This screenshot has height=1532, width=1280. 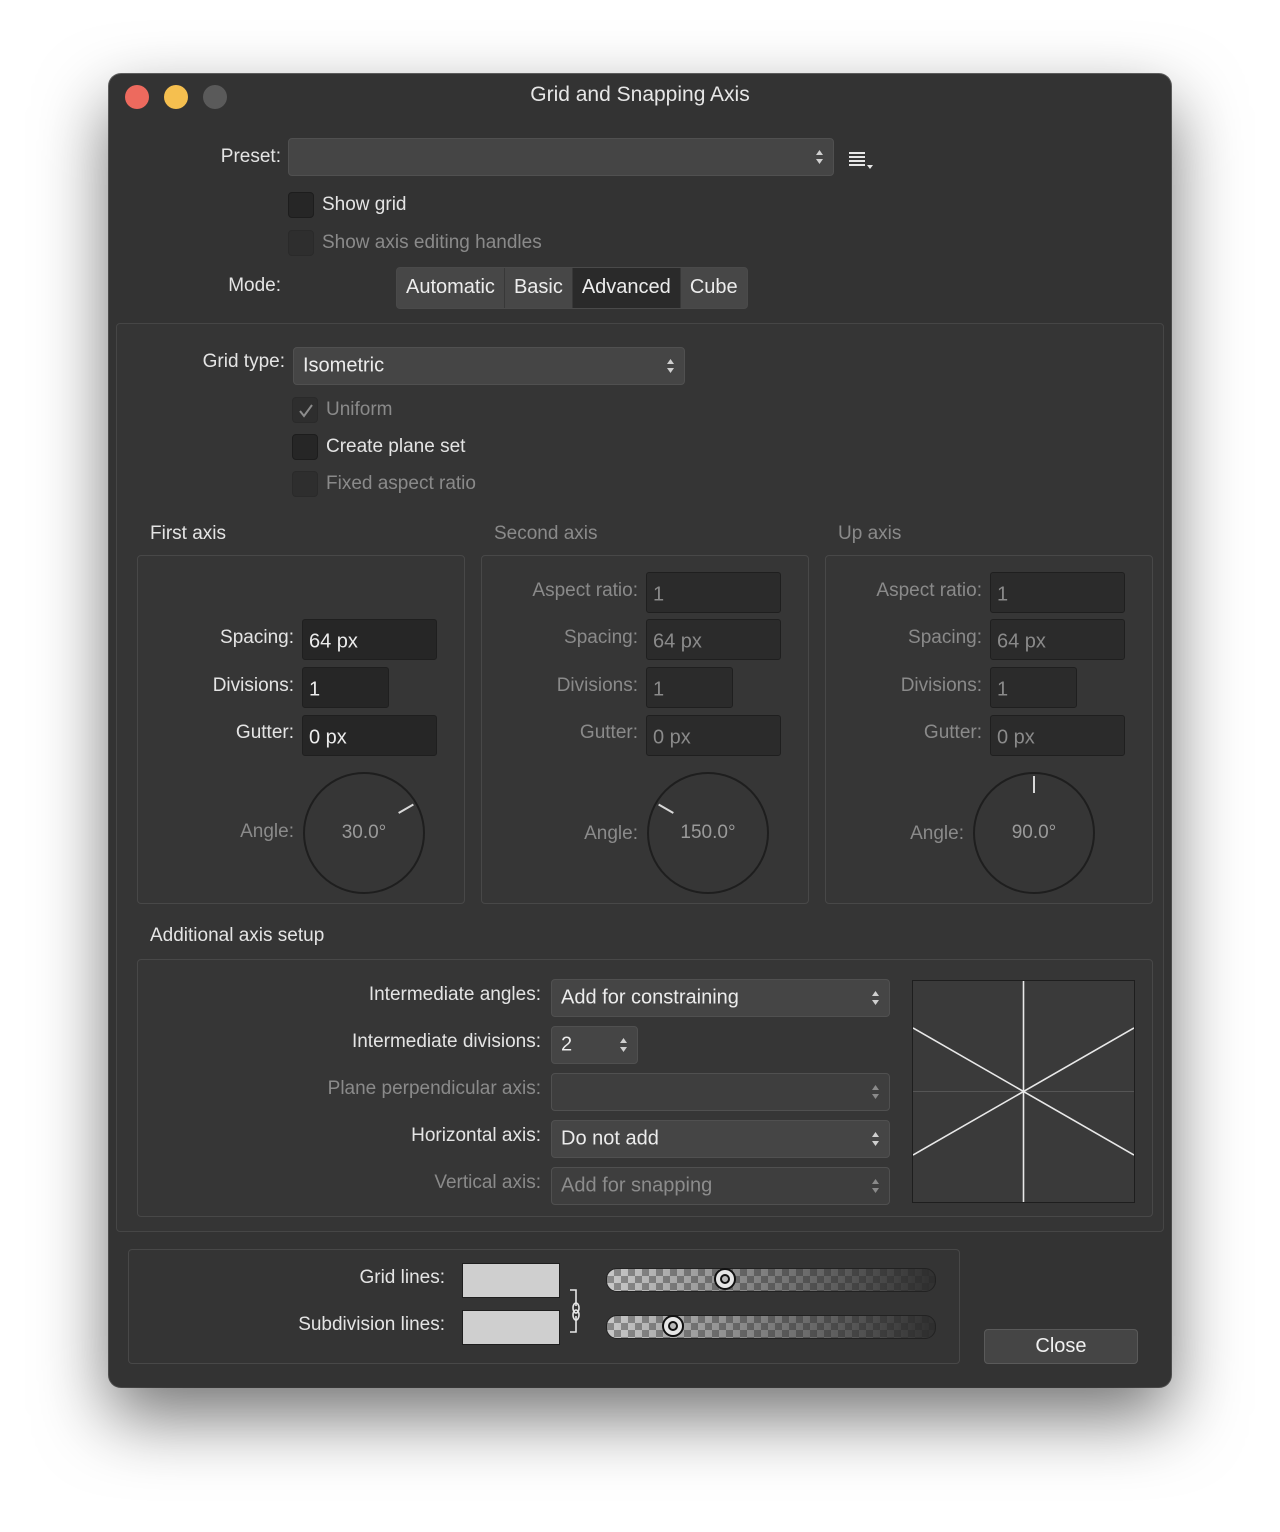 I want to click on up-angle-label: Angle:, so click(x=937, y=833).